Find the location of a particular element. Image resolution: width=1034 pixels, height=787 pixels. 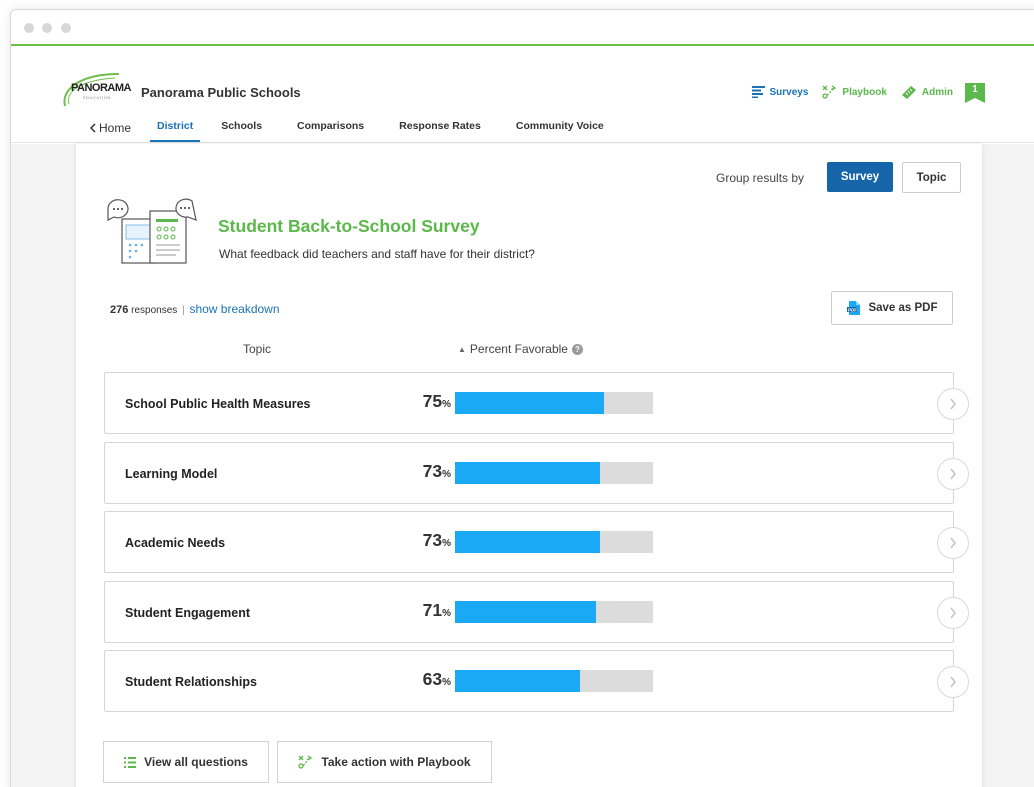

topic-row: Student Relationships 63% is located at coordinates (536, 681).